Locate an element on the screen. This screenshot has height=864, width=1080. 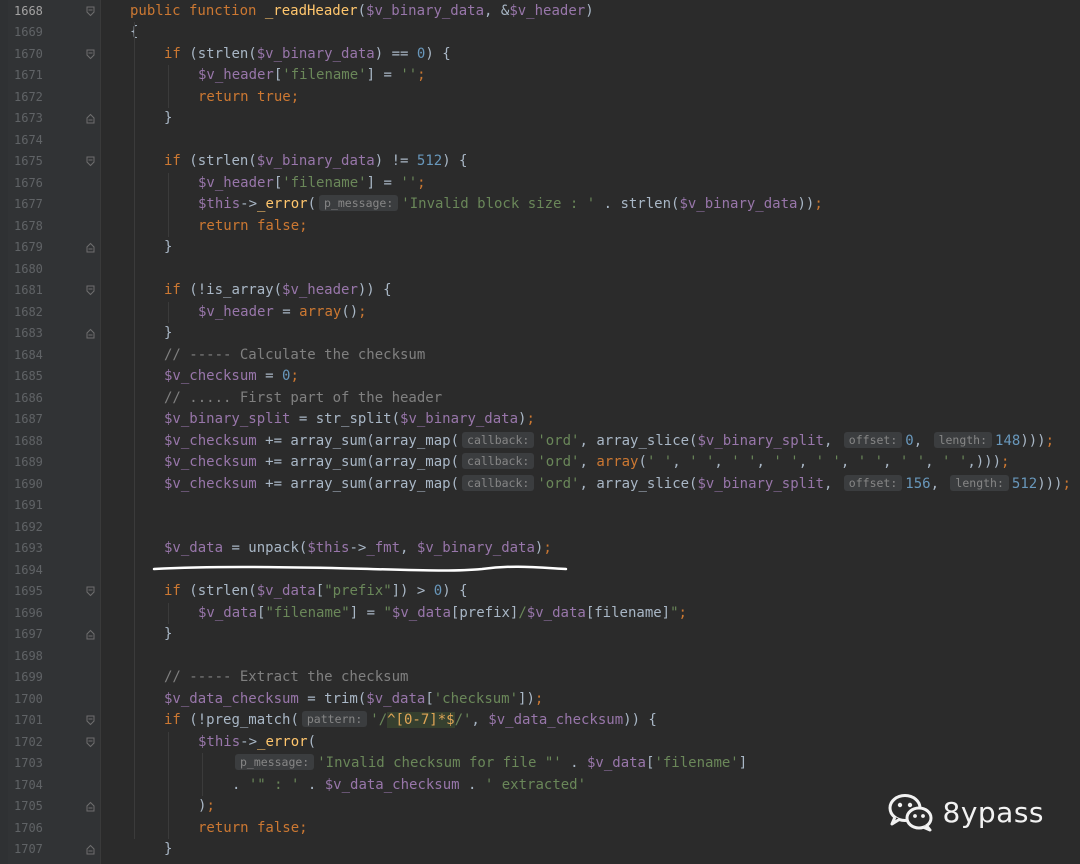
code-line: 1681 if (!is_array($v_header)) { is located at coordinates (540, 291).